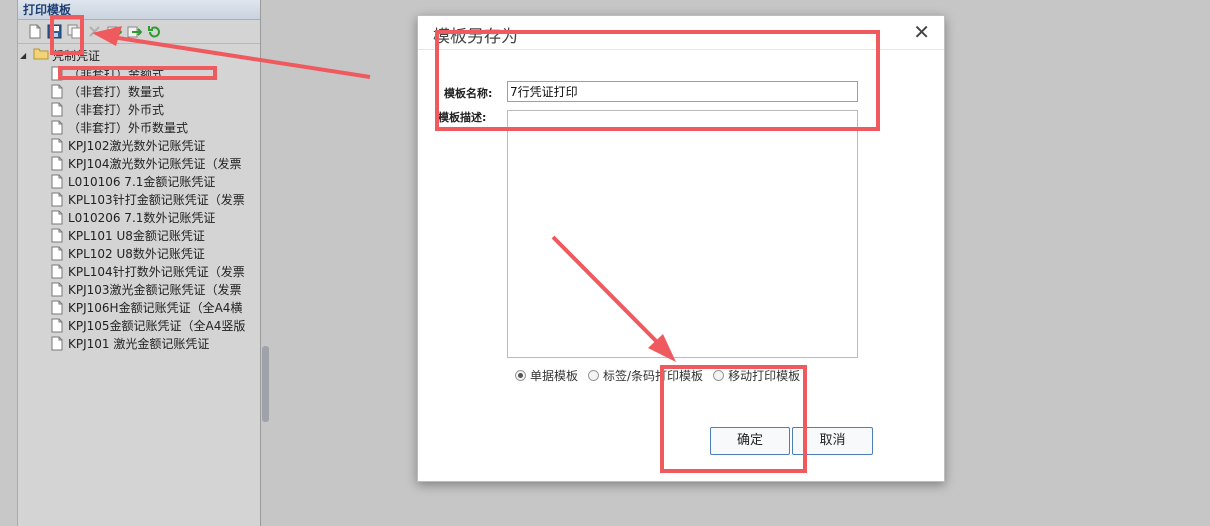  I want to click on export-icon, so click(134, 31).